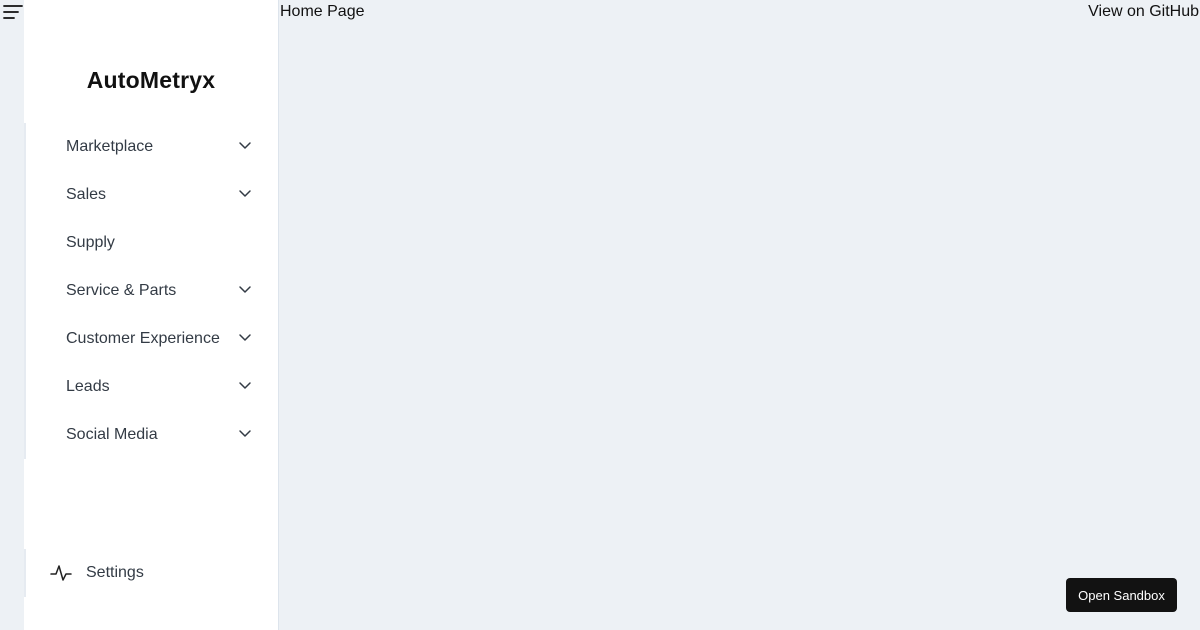  What do you see at coordinates (115, 572) in the screenshot?
I see `settings-label: Settings` at bounding box center [115, 572].